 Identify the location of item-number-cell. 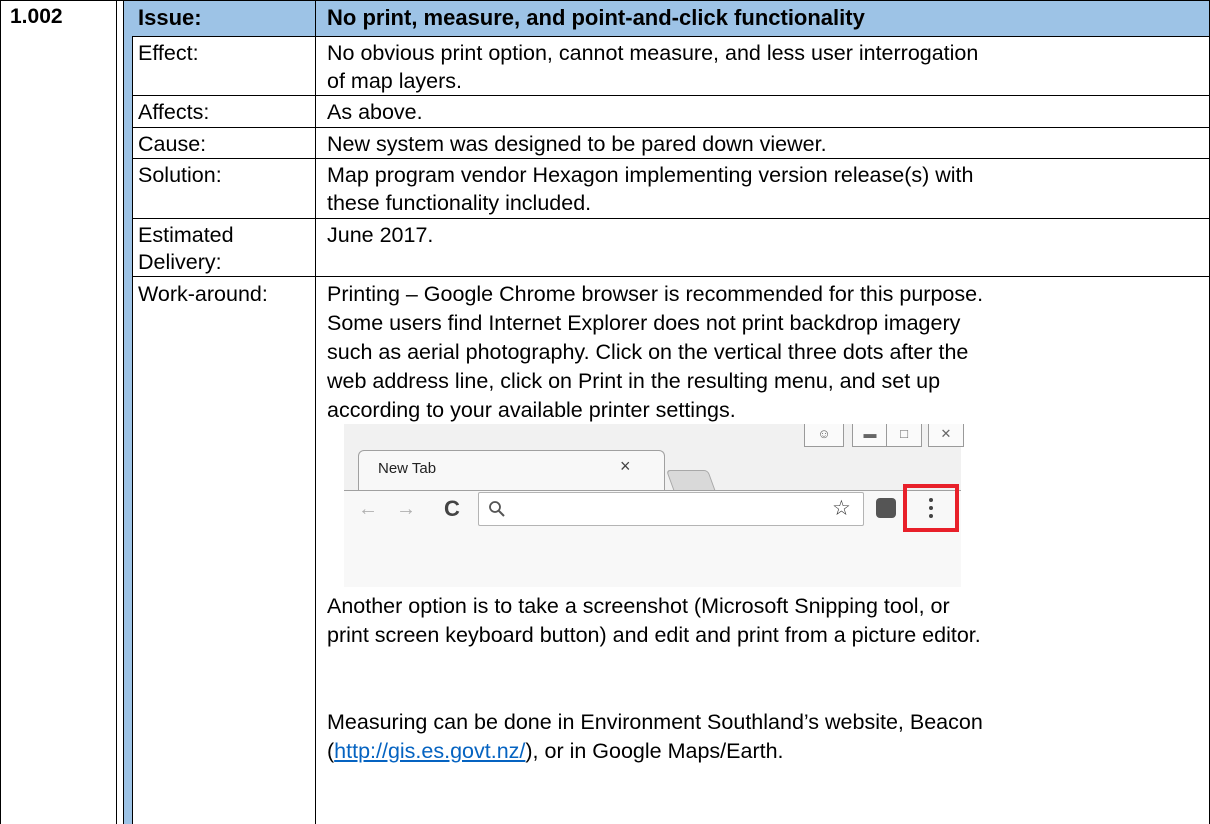
(58, 412).